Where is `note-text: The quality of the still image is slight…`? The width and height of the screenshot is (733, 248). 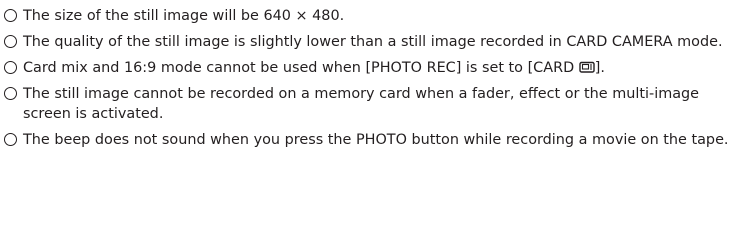 note-text: The quality of the still image is slight… is located at coordinates (373, 42).